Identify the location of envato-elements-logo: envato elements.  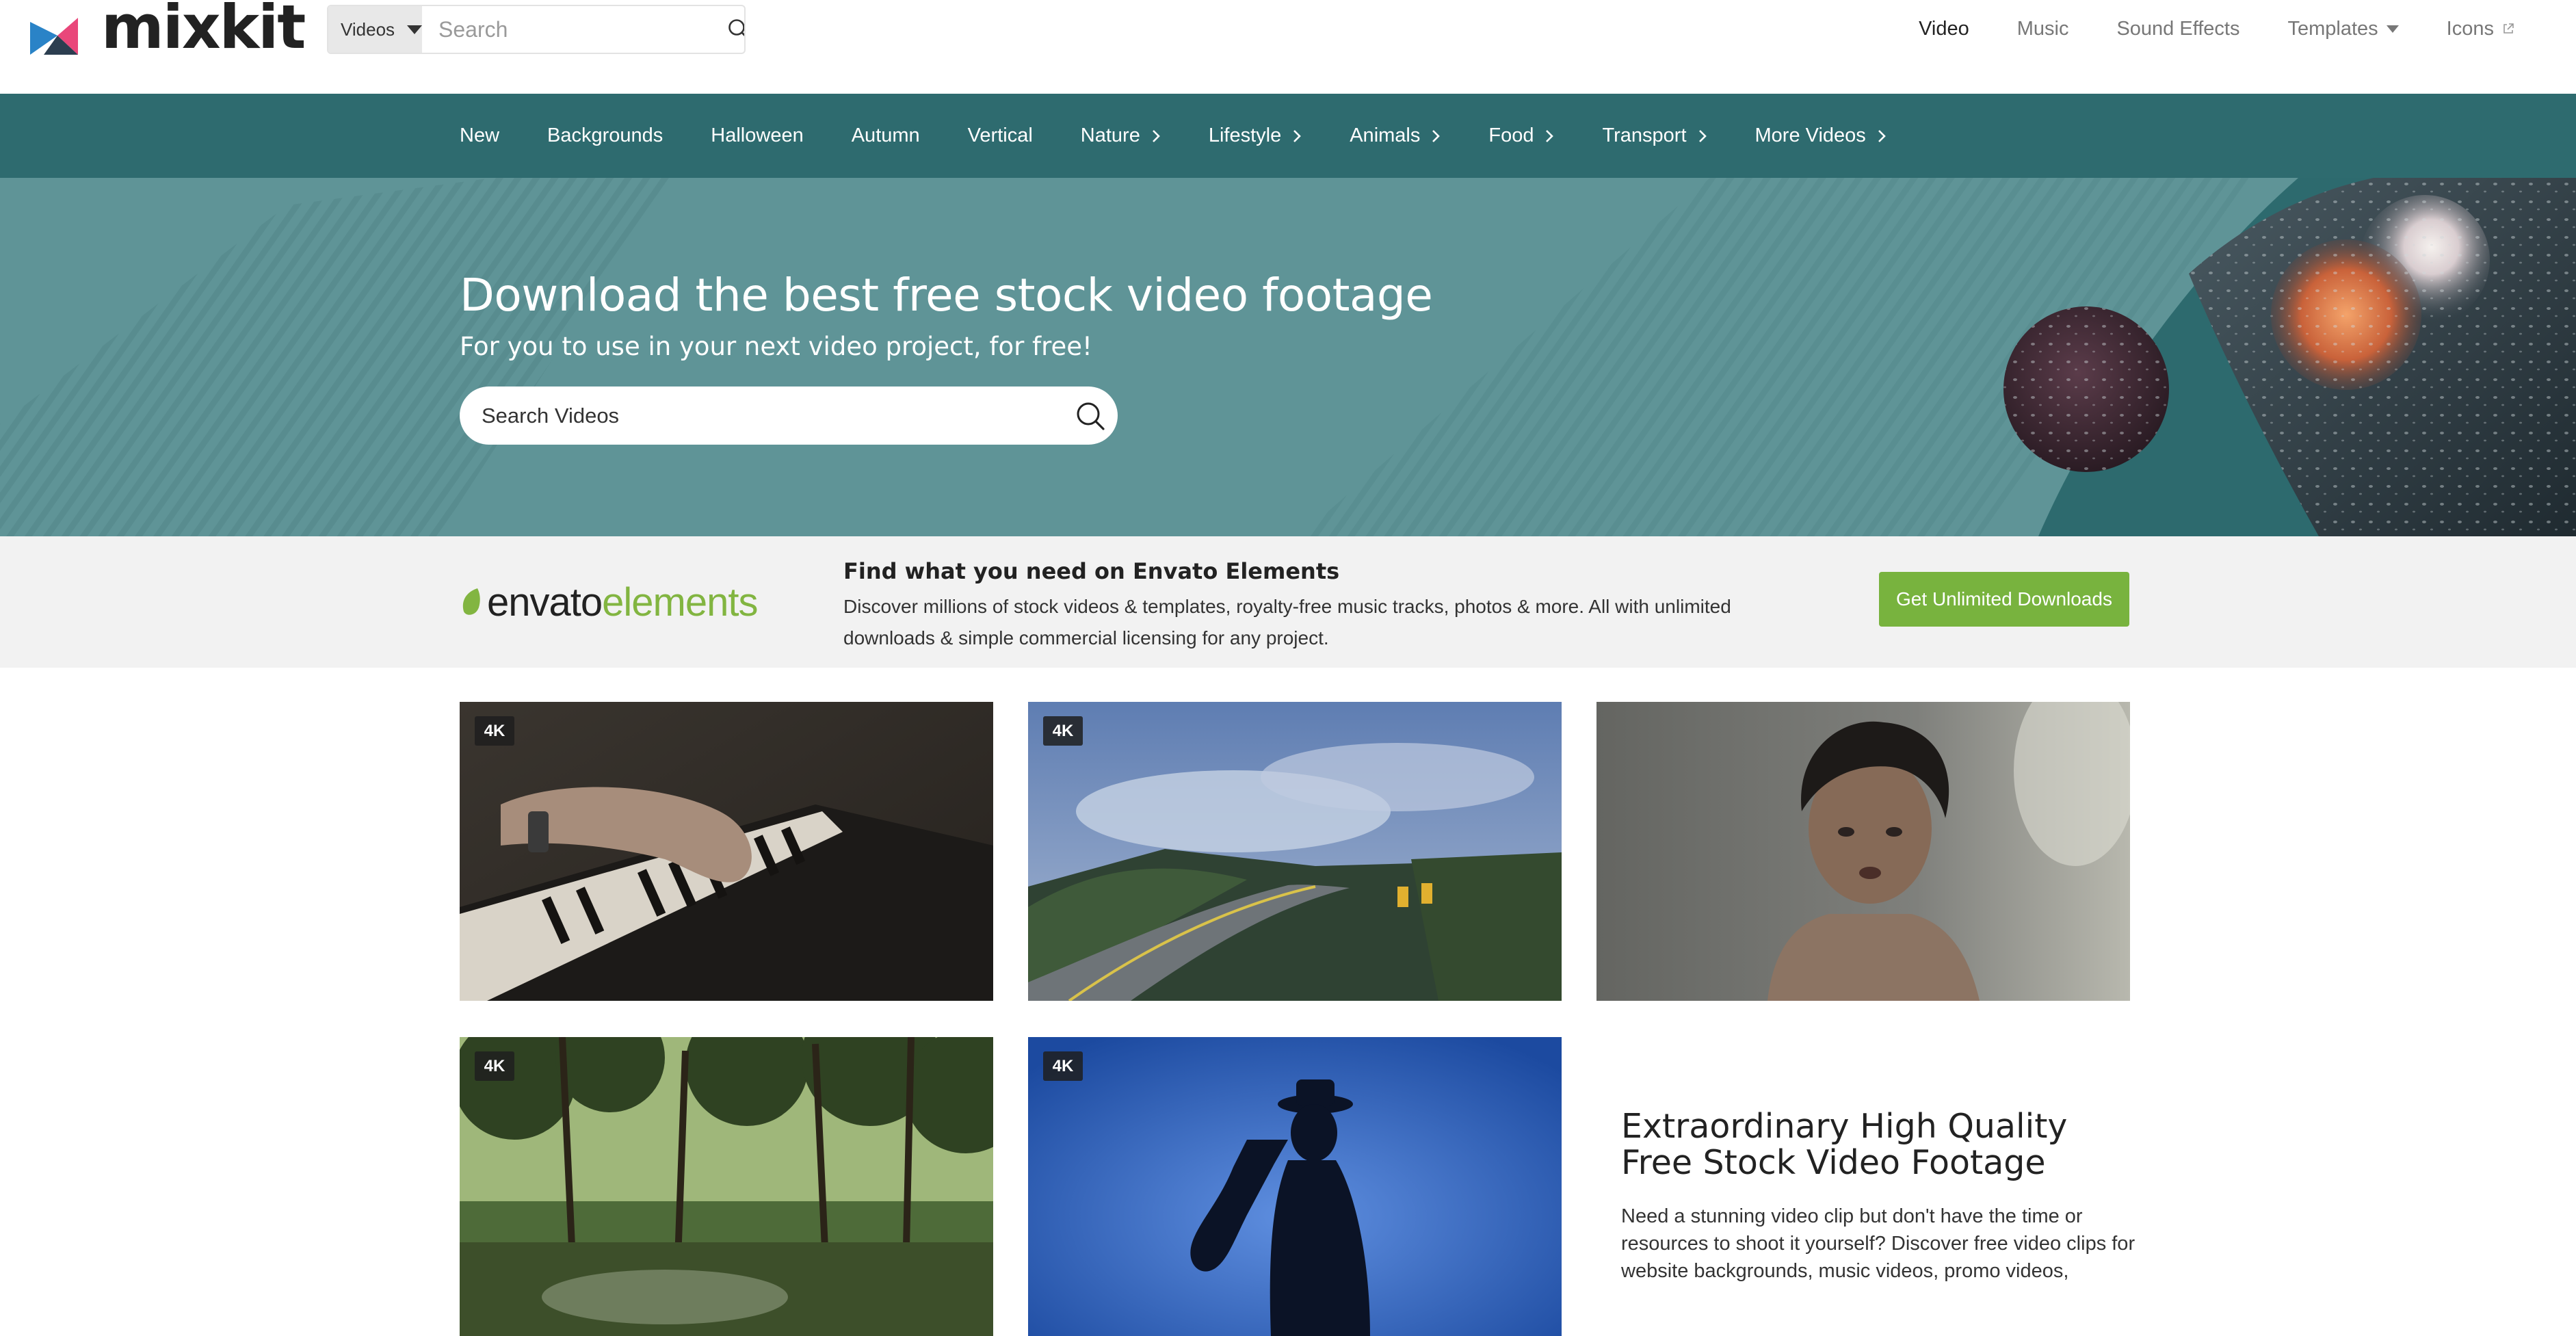
(609, 602).